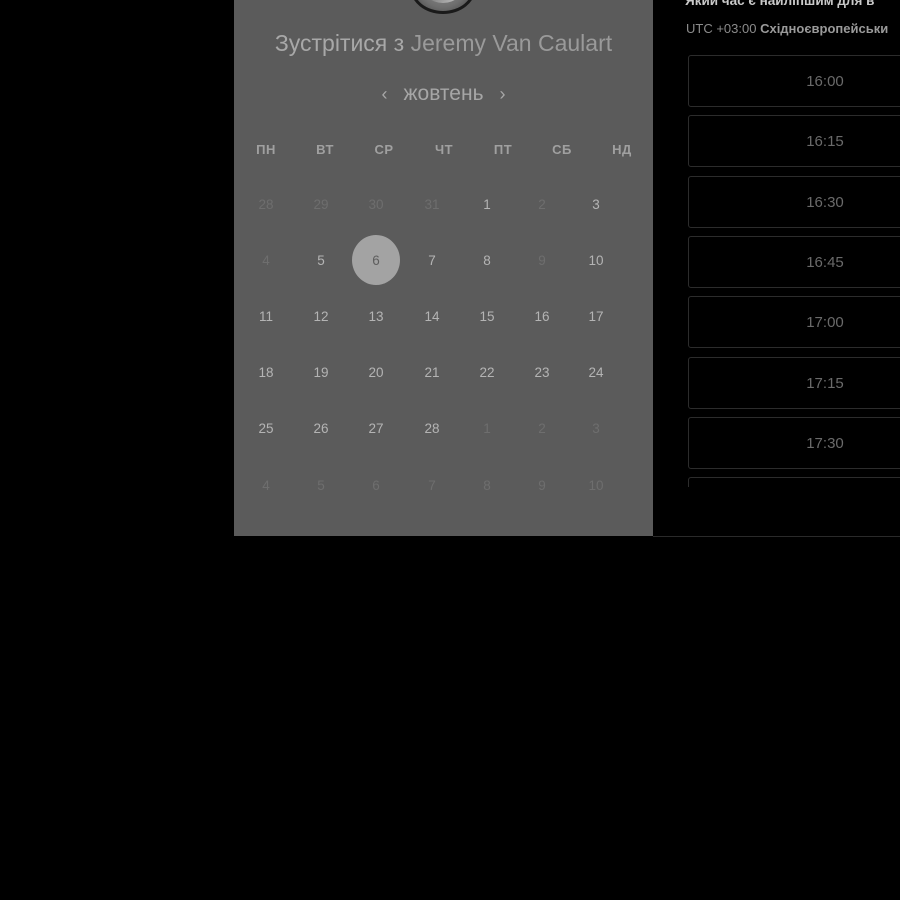  Describe the element at coordinates (432, 204) in the screenshot. I see `calendar-day: 31` at that location.